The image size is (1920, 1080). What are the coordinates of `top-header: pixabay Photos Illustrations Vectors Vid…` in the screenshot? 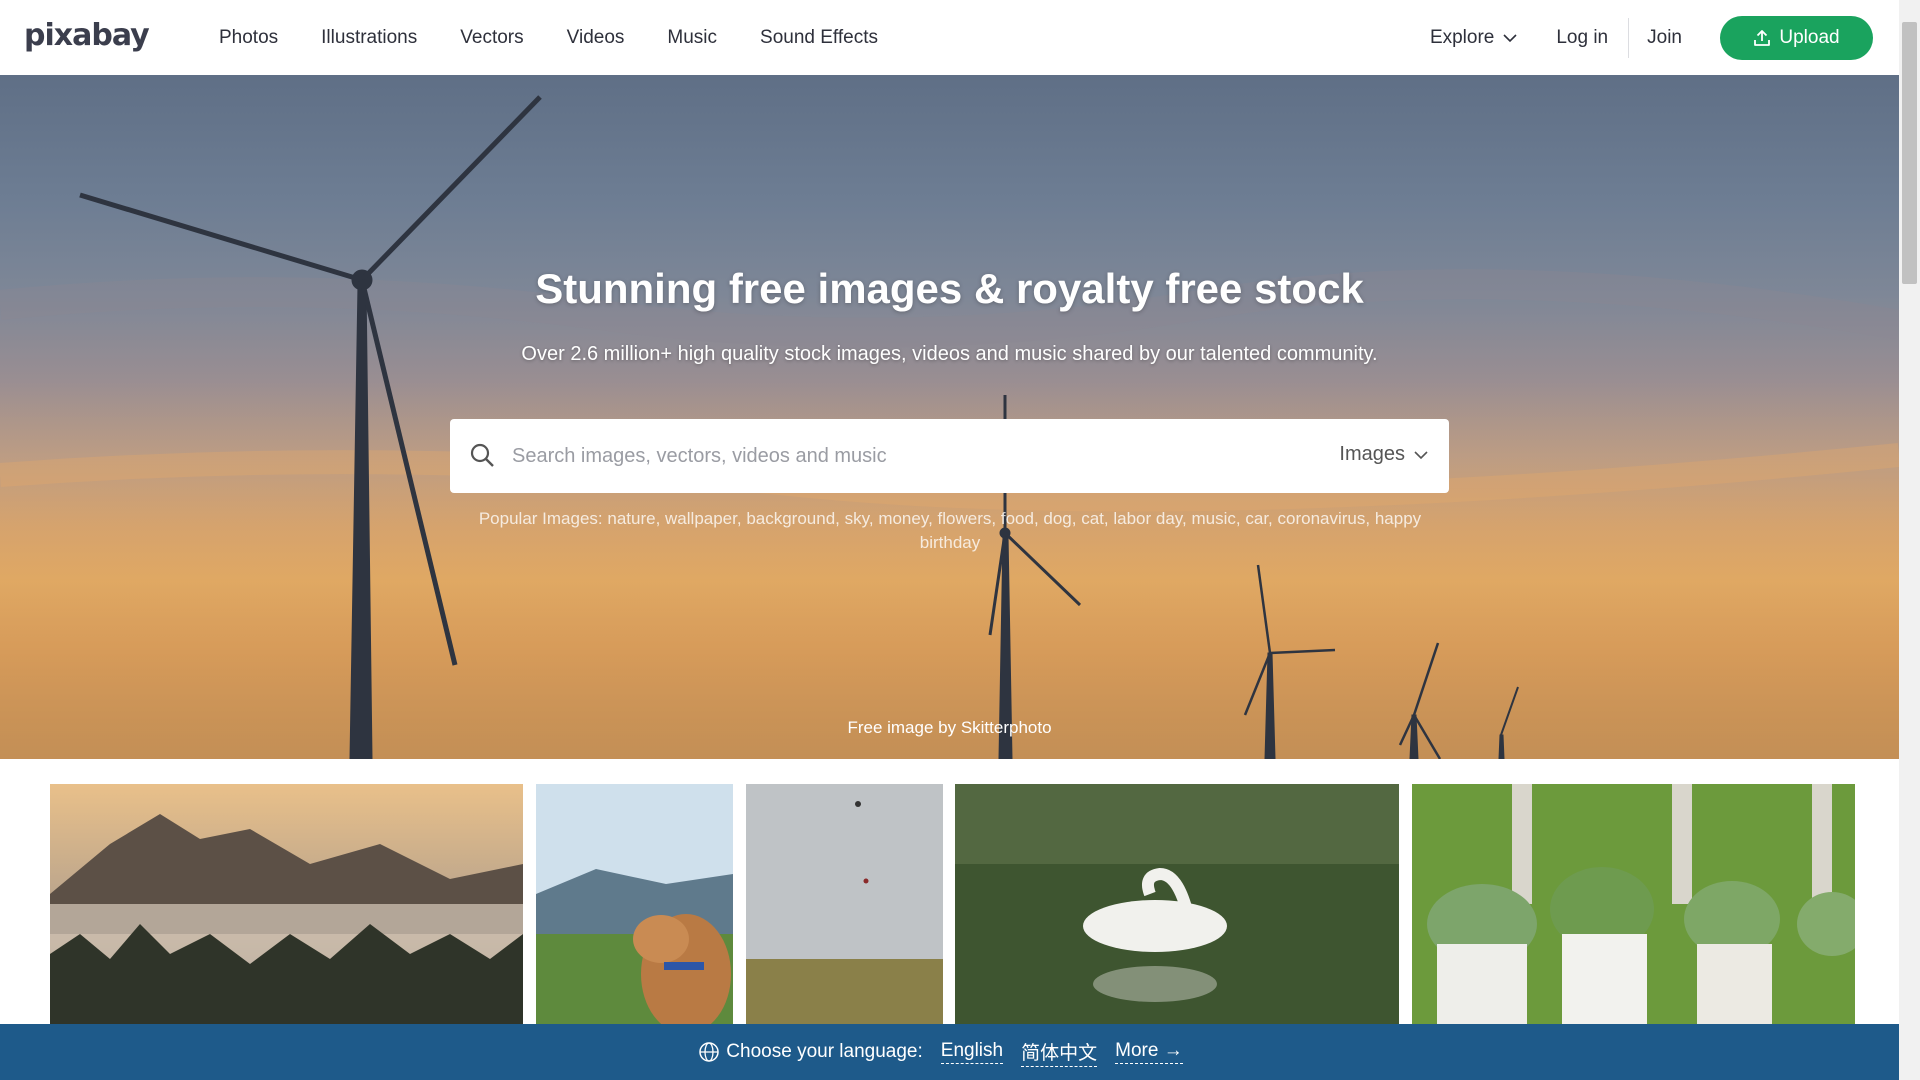 It's located at (949, 37).